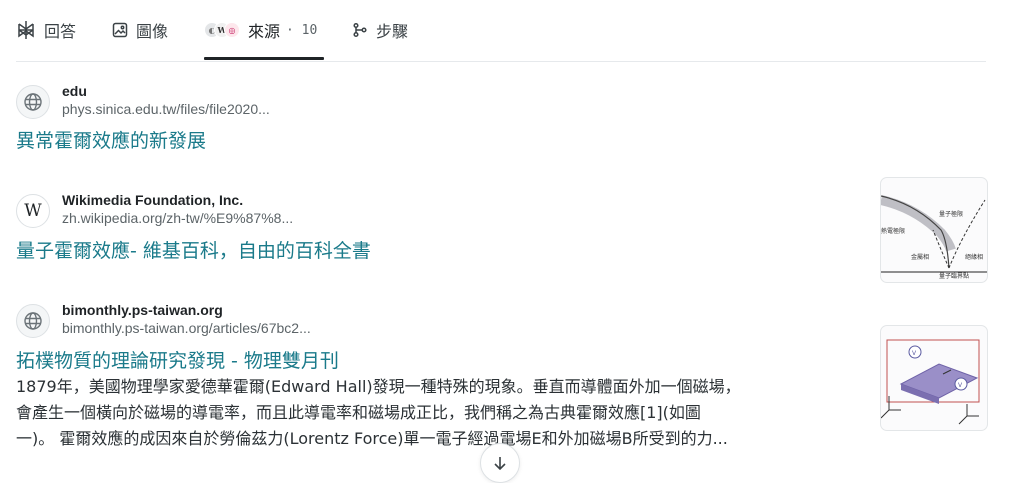  I want to click on thumb-label: 量子臨界點, so click(954, 276).